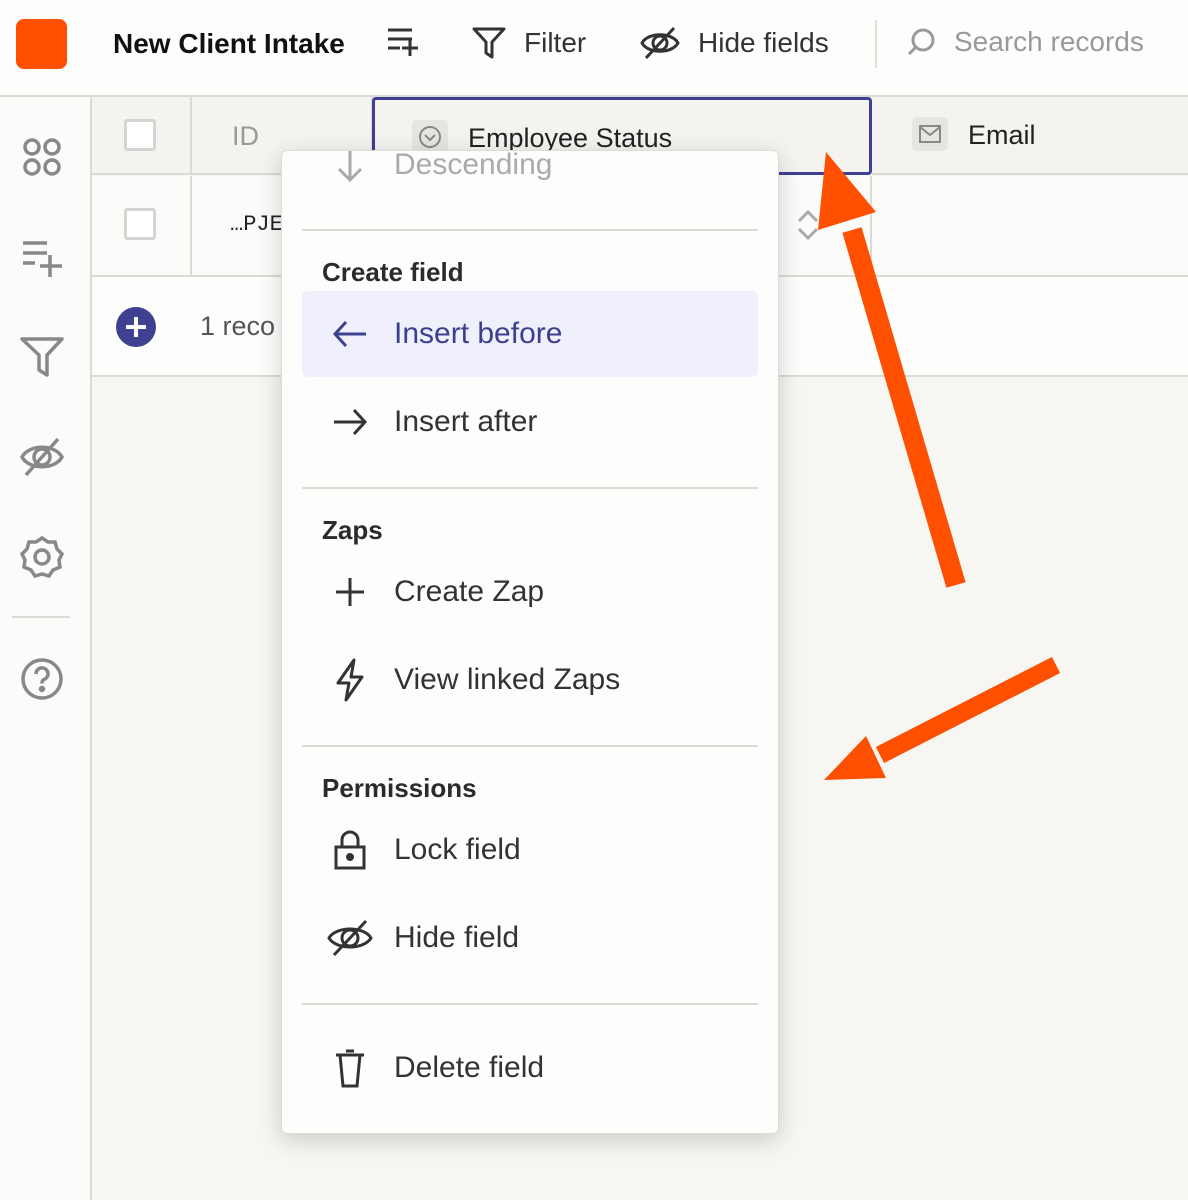  I want to click on annotation-arrows, so click(939, 466).